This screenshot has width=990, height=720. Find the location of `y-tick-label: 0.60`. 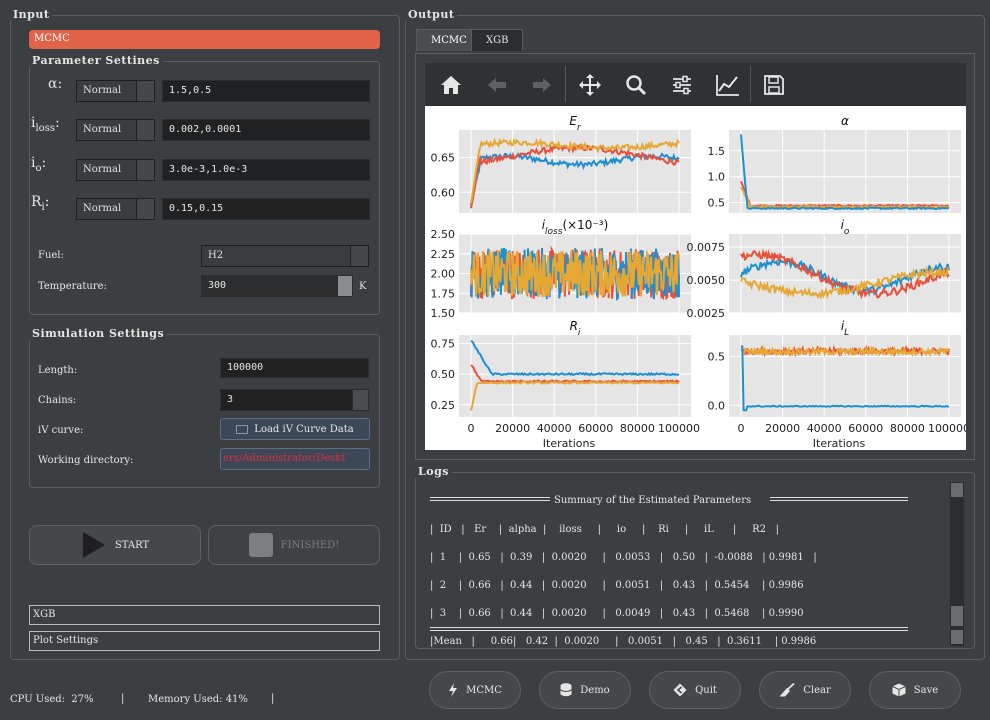

y-tick-label: 0.60 is located at coordinates (443, 192).